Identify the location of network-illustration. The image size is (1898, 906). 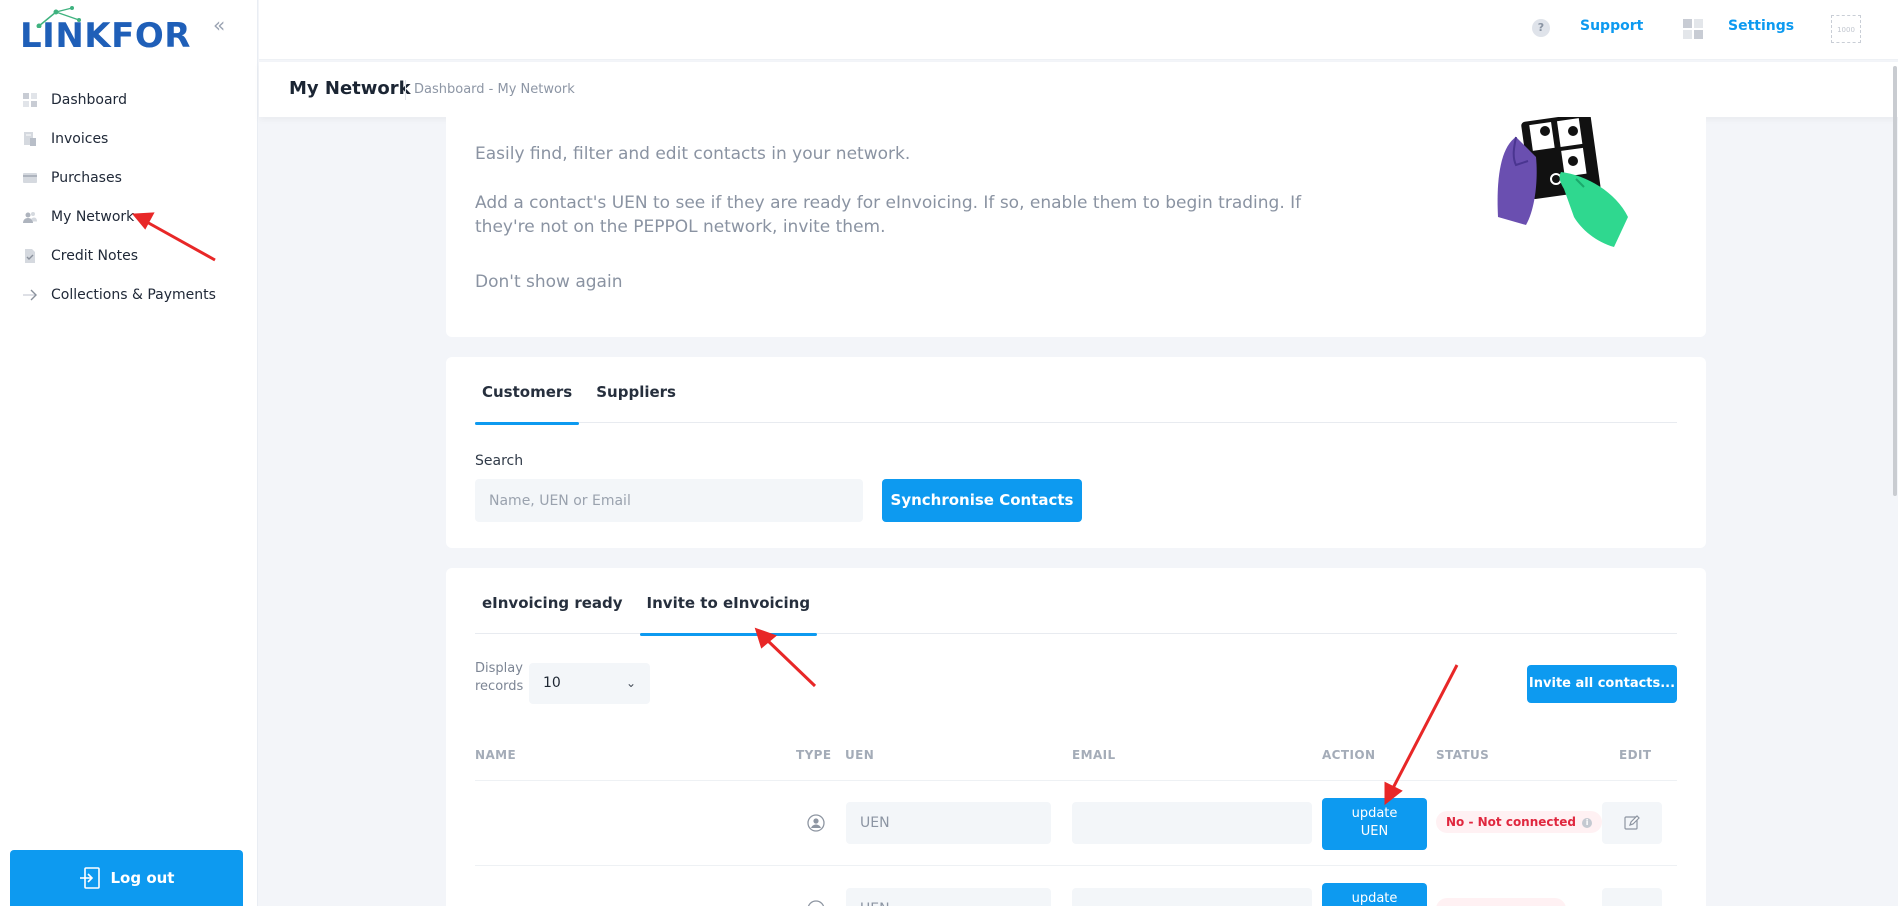
(1562, 182).